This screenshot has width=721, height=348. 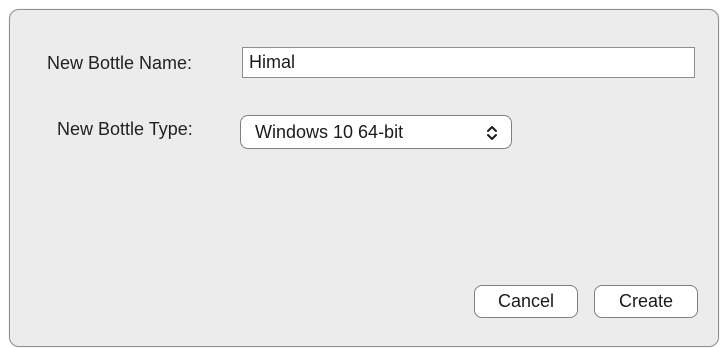 I want to click on bottle-type-label: New Bottle Type:, so click(x=125, y=129).